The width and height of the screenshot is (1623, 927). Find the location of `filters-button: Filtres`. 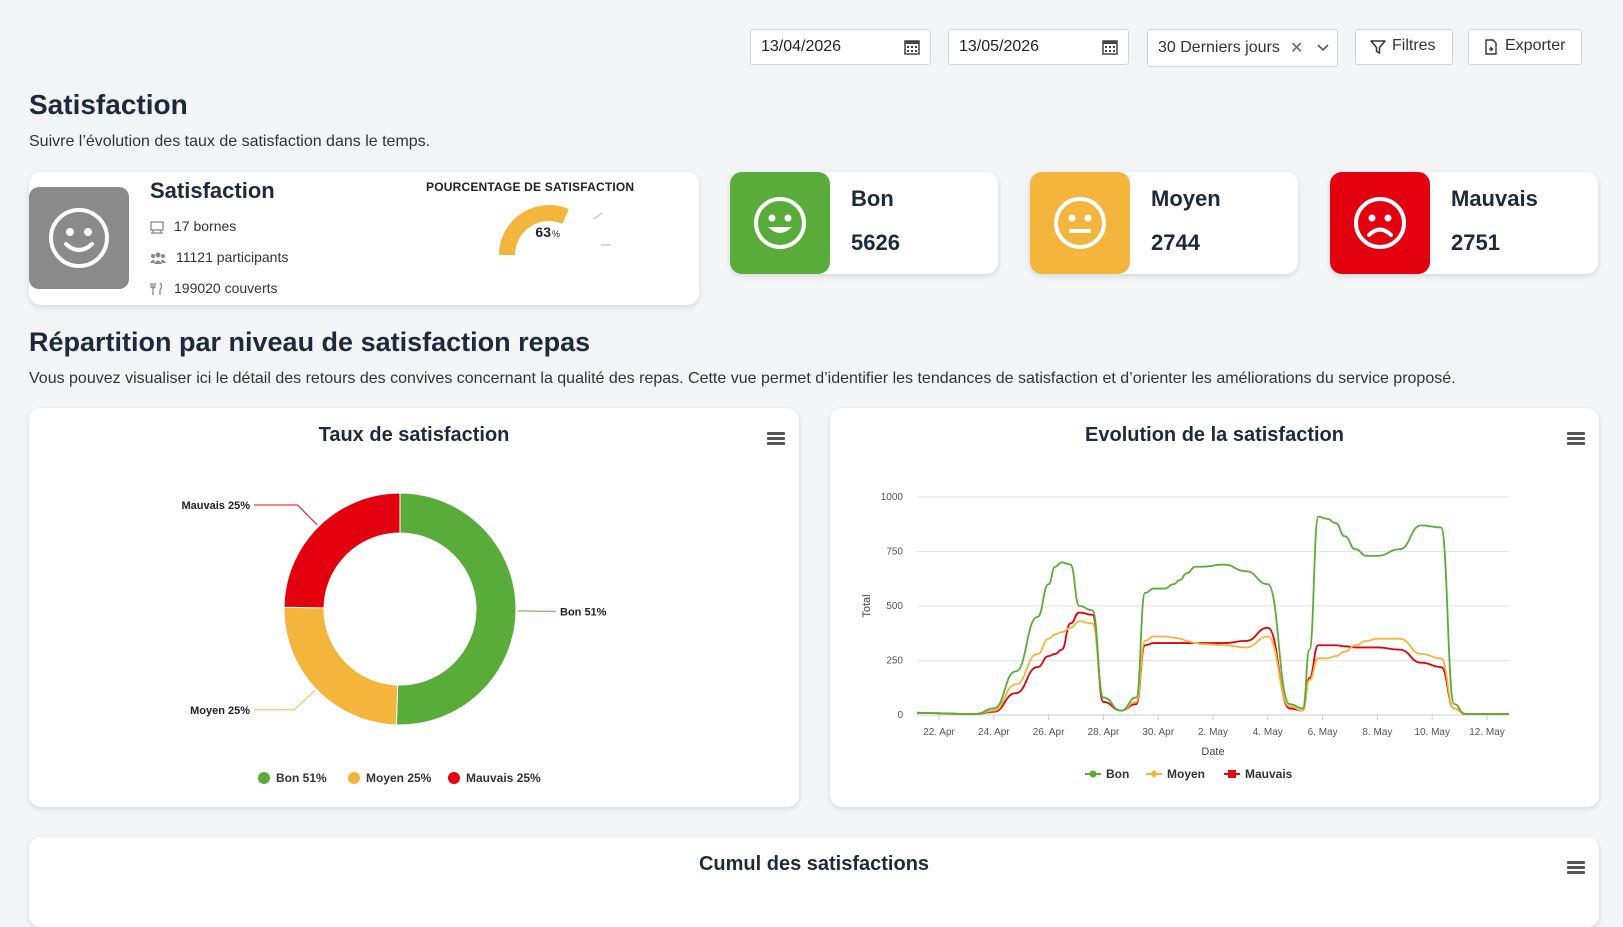

filters-button: Filtres is located at coordinates (1404, 47).